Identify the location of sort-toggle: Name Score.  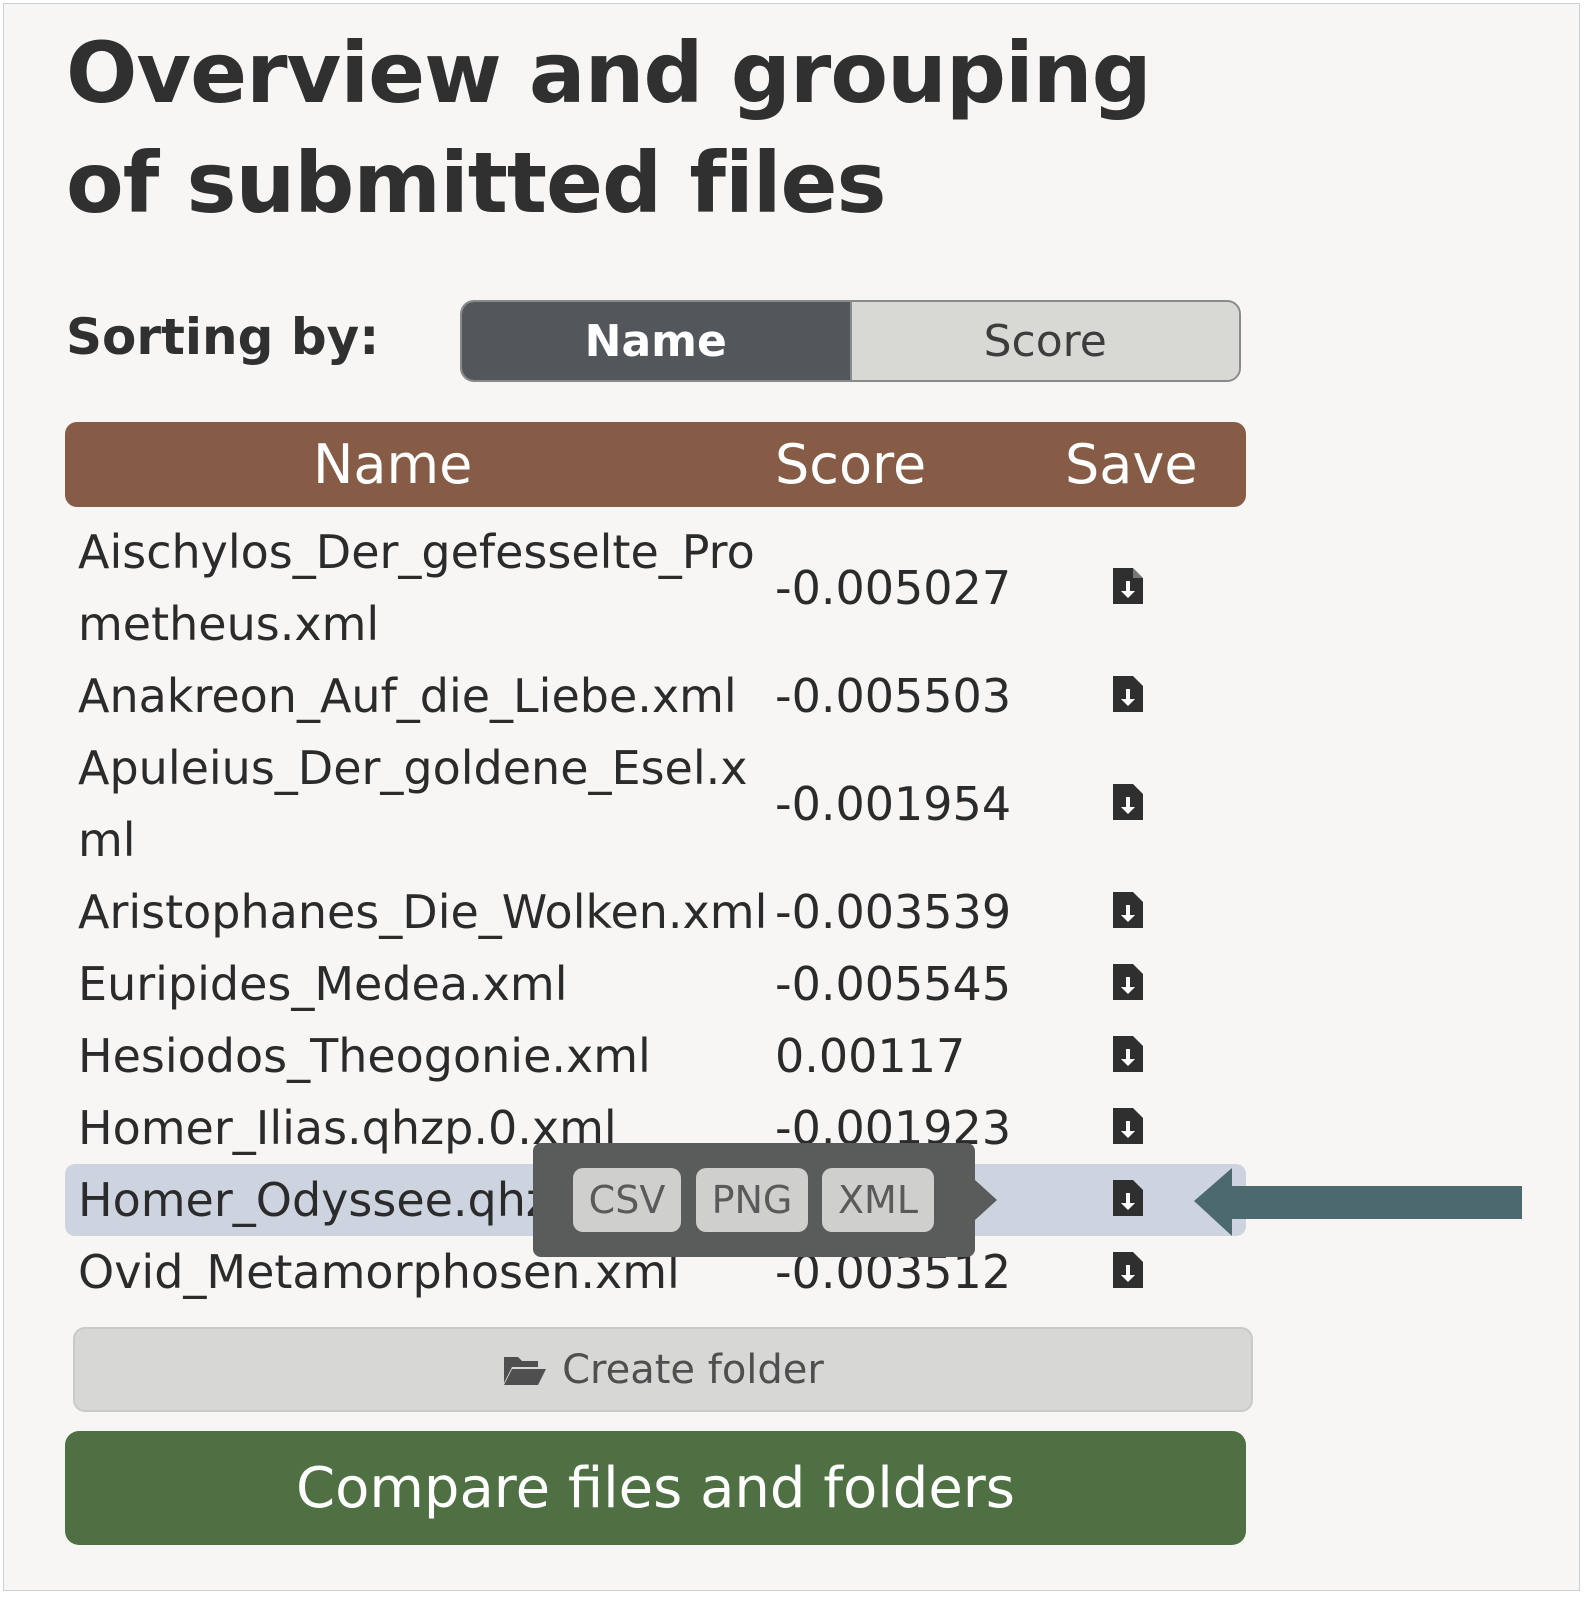
(850, 341).